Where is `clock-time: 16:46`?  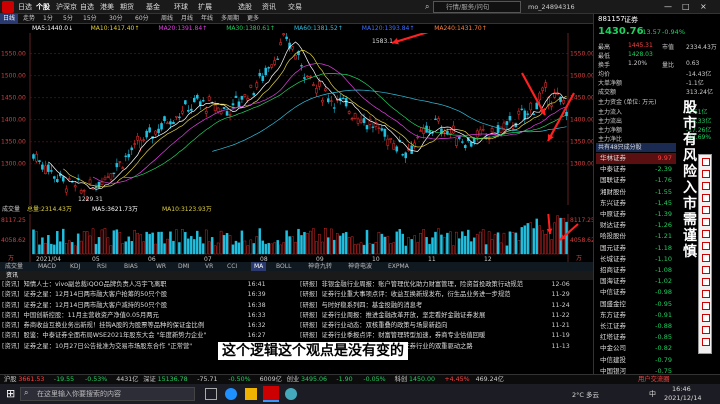
clock-time: 16:46 is located at coordinates (681, 389).